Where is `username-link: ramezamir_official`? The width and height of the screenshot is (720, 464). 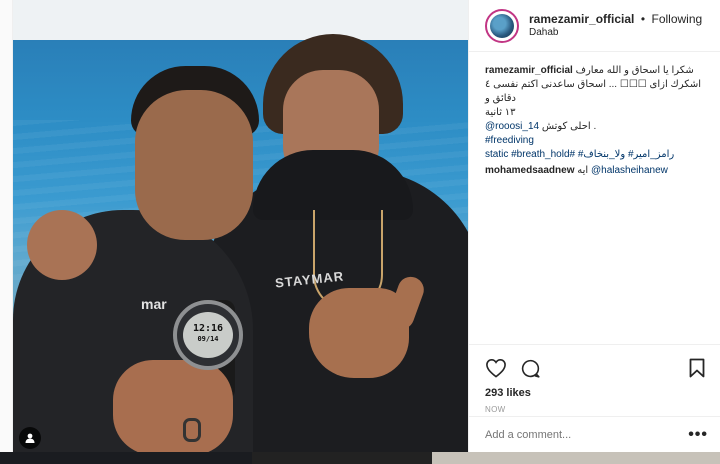 username-link: ramezamir_official is located at coordinates (581, 19).